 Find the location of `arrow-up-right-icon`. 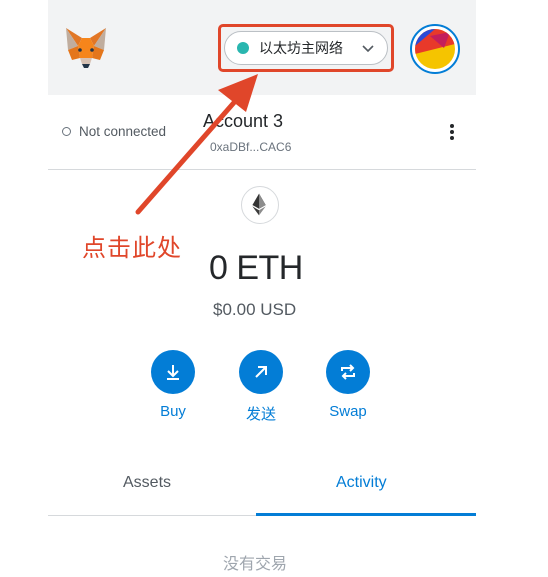

arrow-up-right-icon is located at coordinates (261, 372).